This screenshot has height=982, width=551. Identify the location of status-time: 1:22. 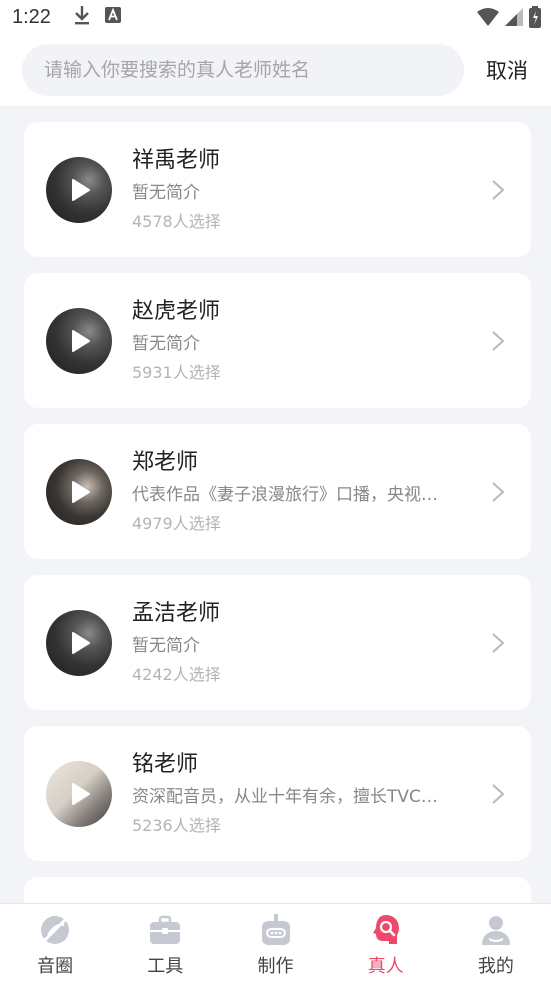
(31, 16).